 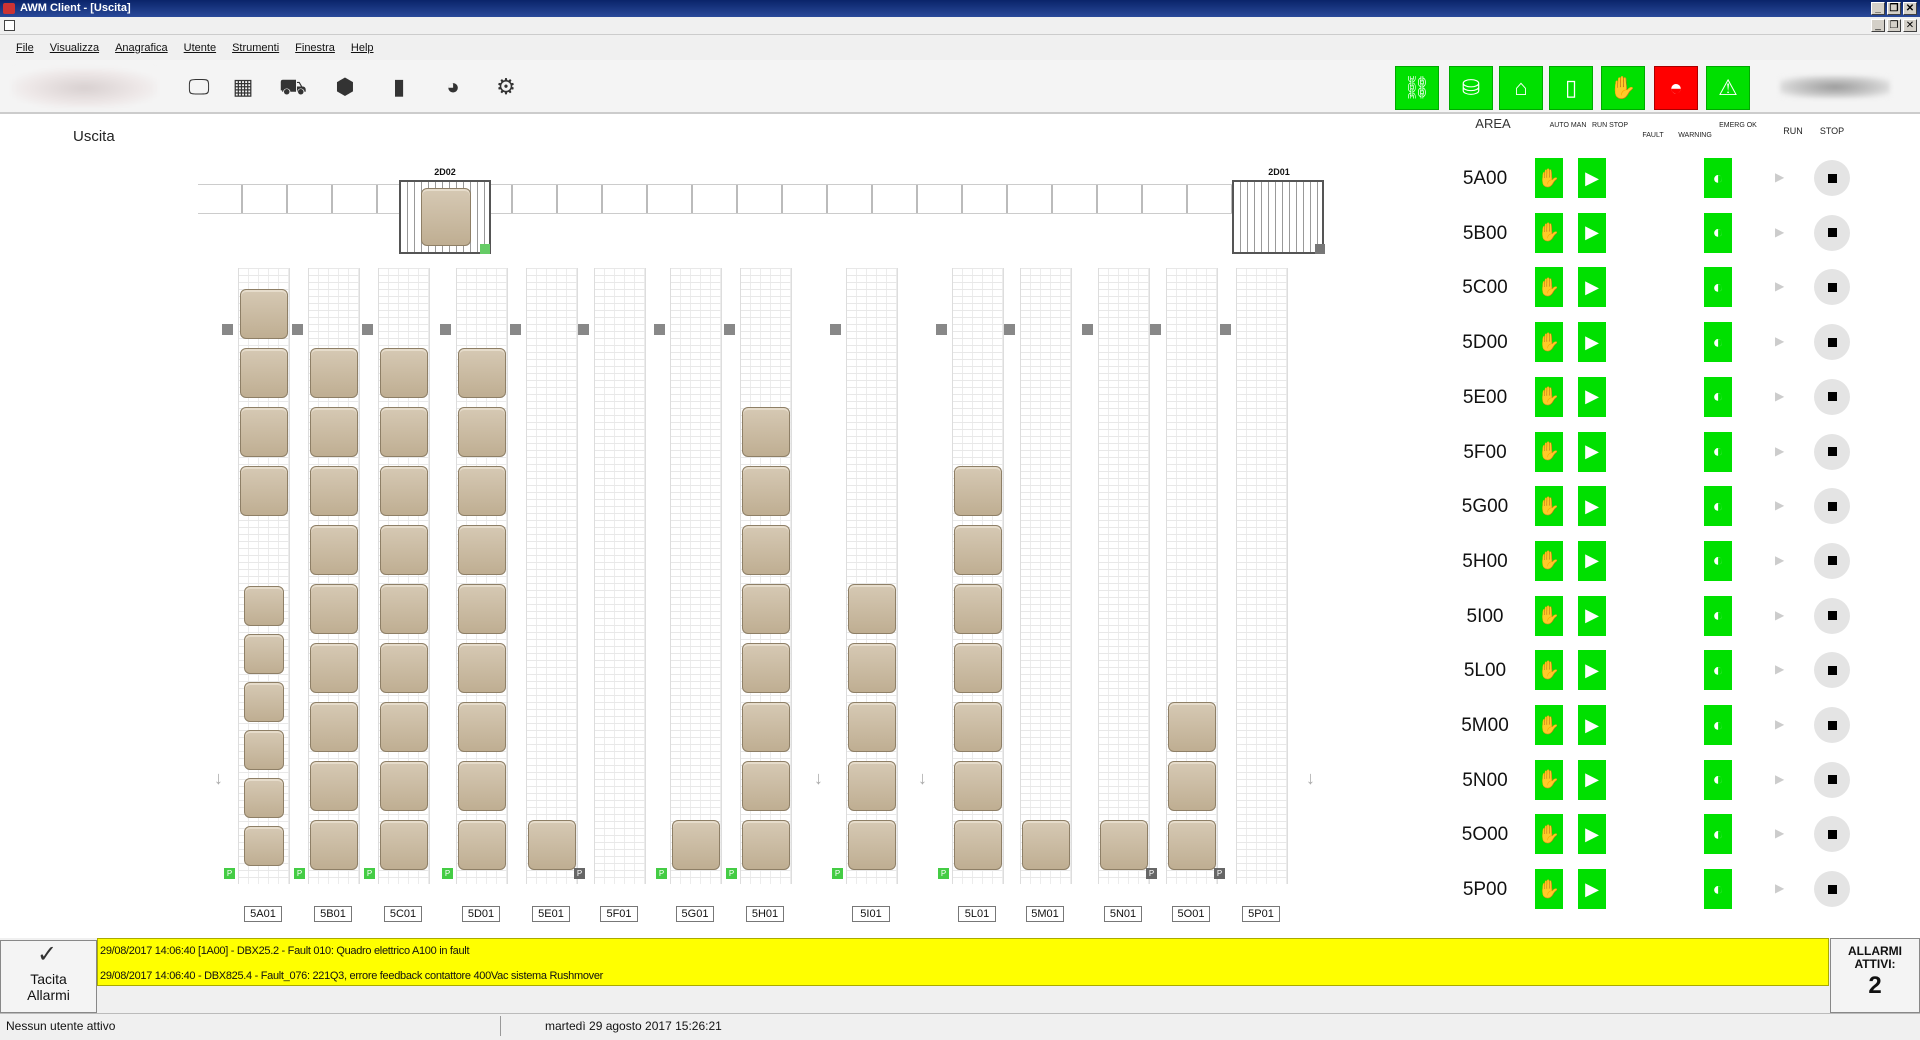 What do you see at coordinates (1894, 8) in the screenshot?
I see `restore-button: ❐` at bounding box center [1894, 8].